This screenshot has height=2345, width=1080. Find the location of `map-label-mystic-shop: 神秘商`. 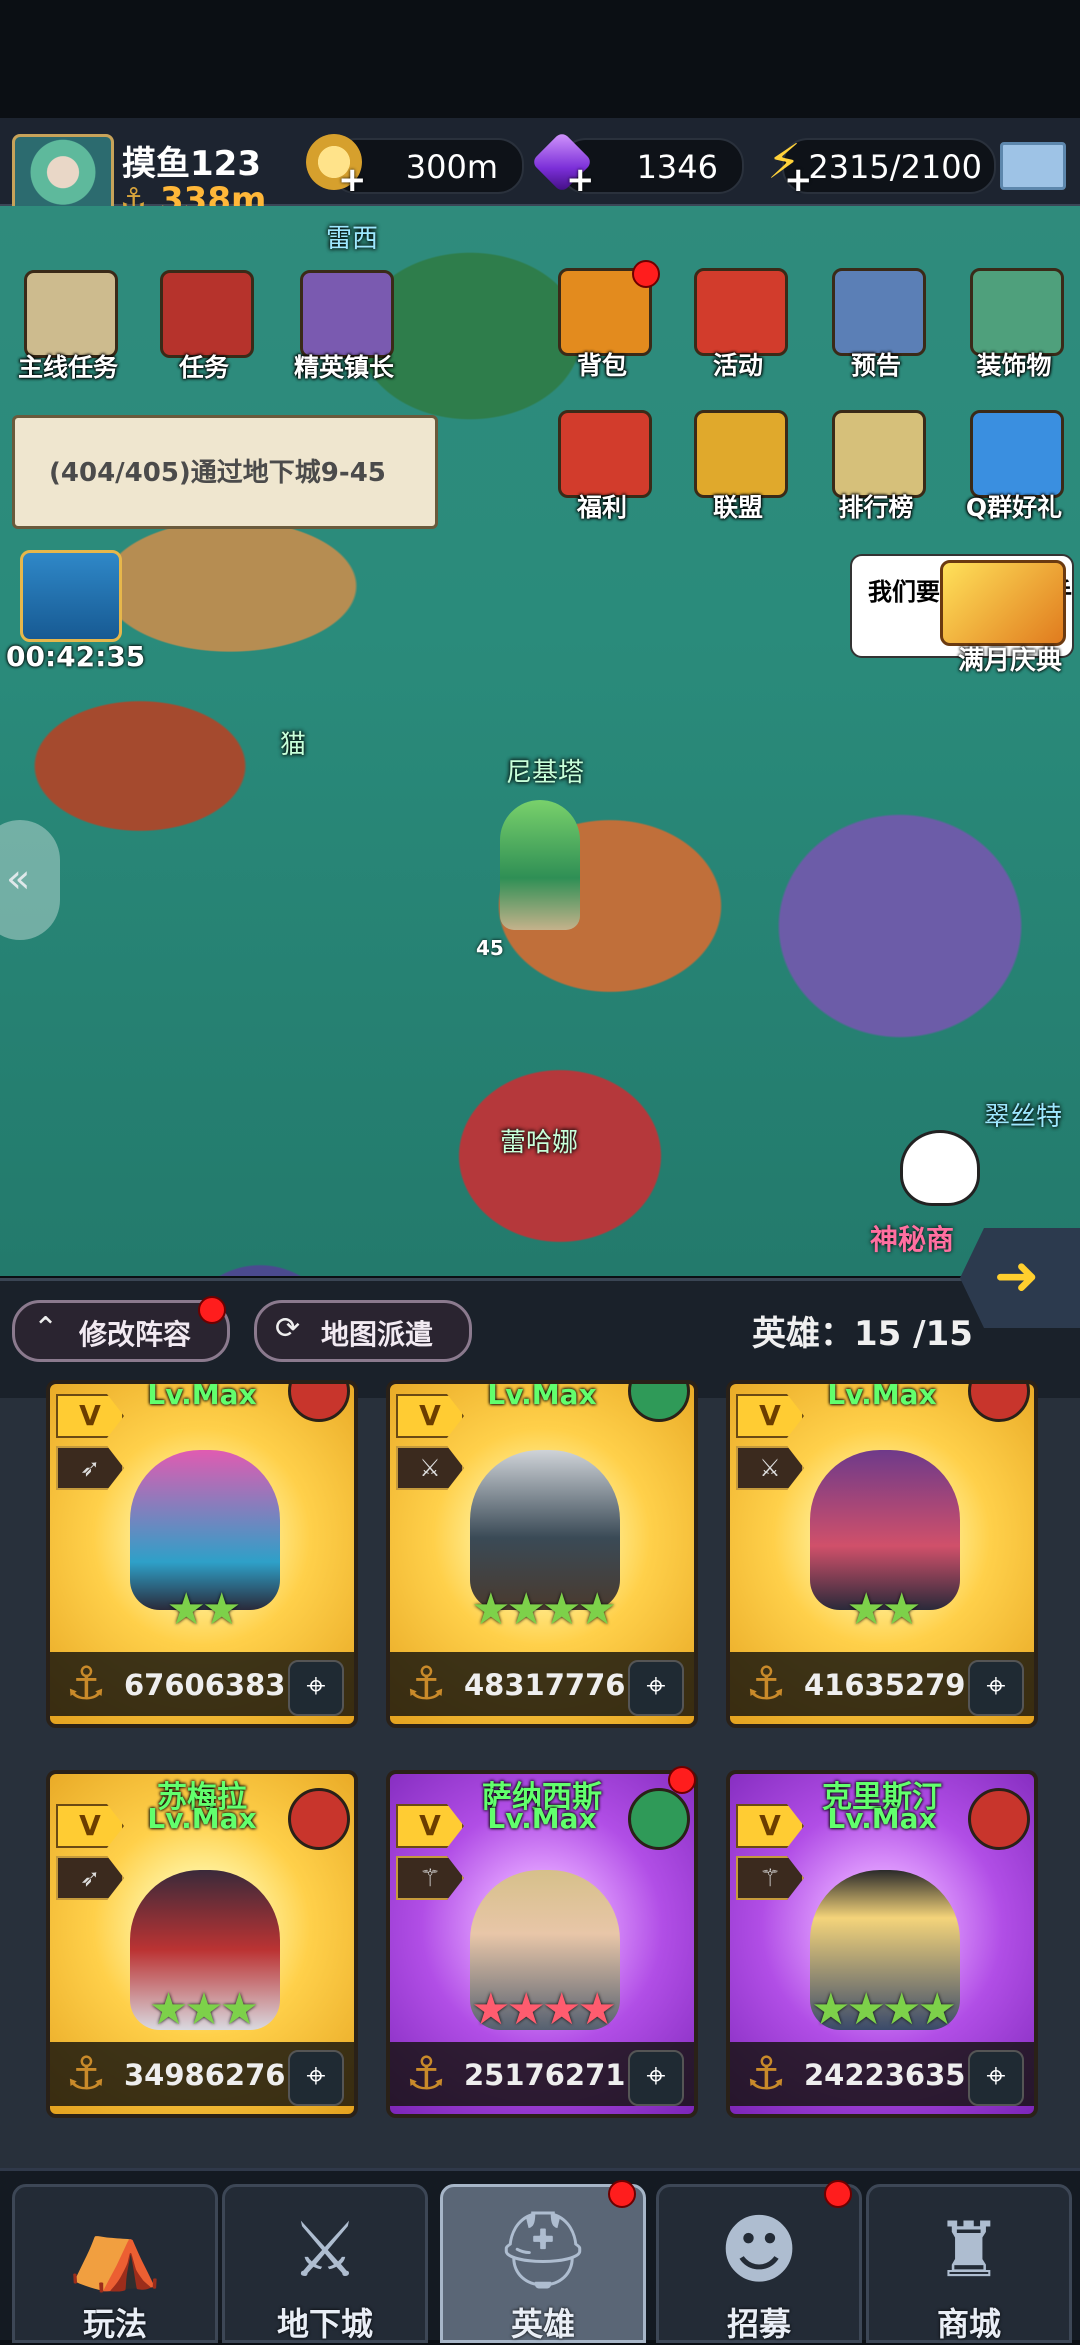

map-label-mystic-shop: 神秘商 is located at coordinates (912, 1238).